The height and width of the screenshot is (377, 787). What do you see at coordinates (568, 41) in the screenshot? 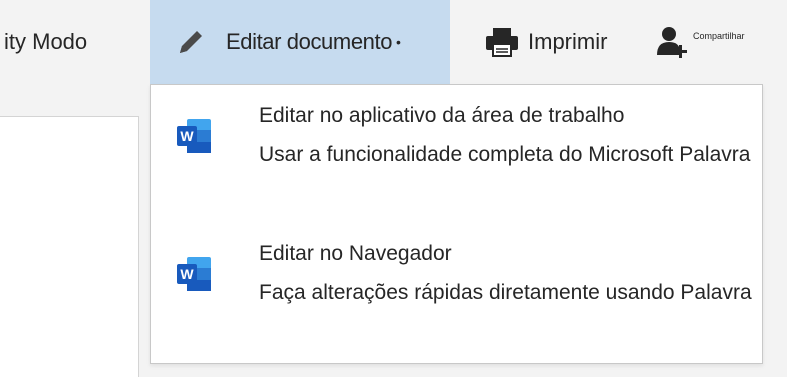
I see `print-label: Imprimir` at bounding box center [568, 41].